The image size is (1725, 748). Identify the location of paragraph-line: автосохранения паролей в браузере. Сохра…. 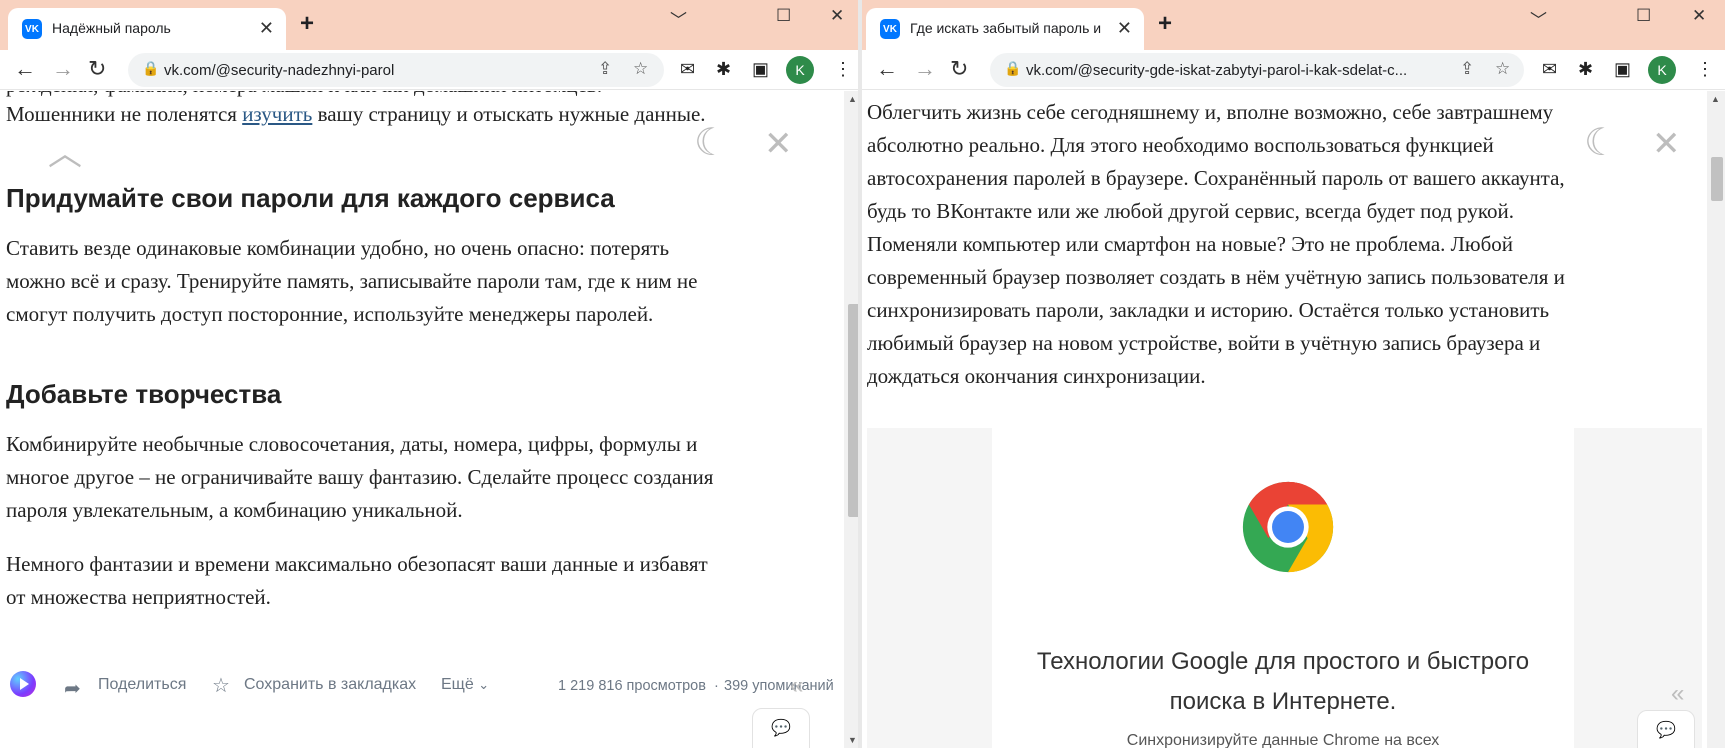
(1216, 178).